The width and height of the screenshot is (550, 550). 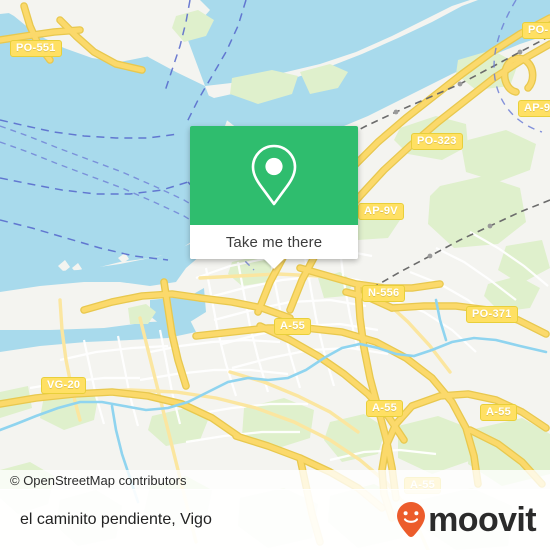 I want to click on map-pin-icon, so click(x=274, y=176).